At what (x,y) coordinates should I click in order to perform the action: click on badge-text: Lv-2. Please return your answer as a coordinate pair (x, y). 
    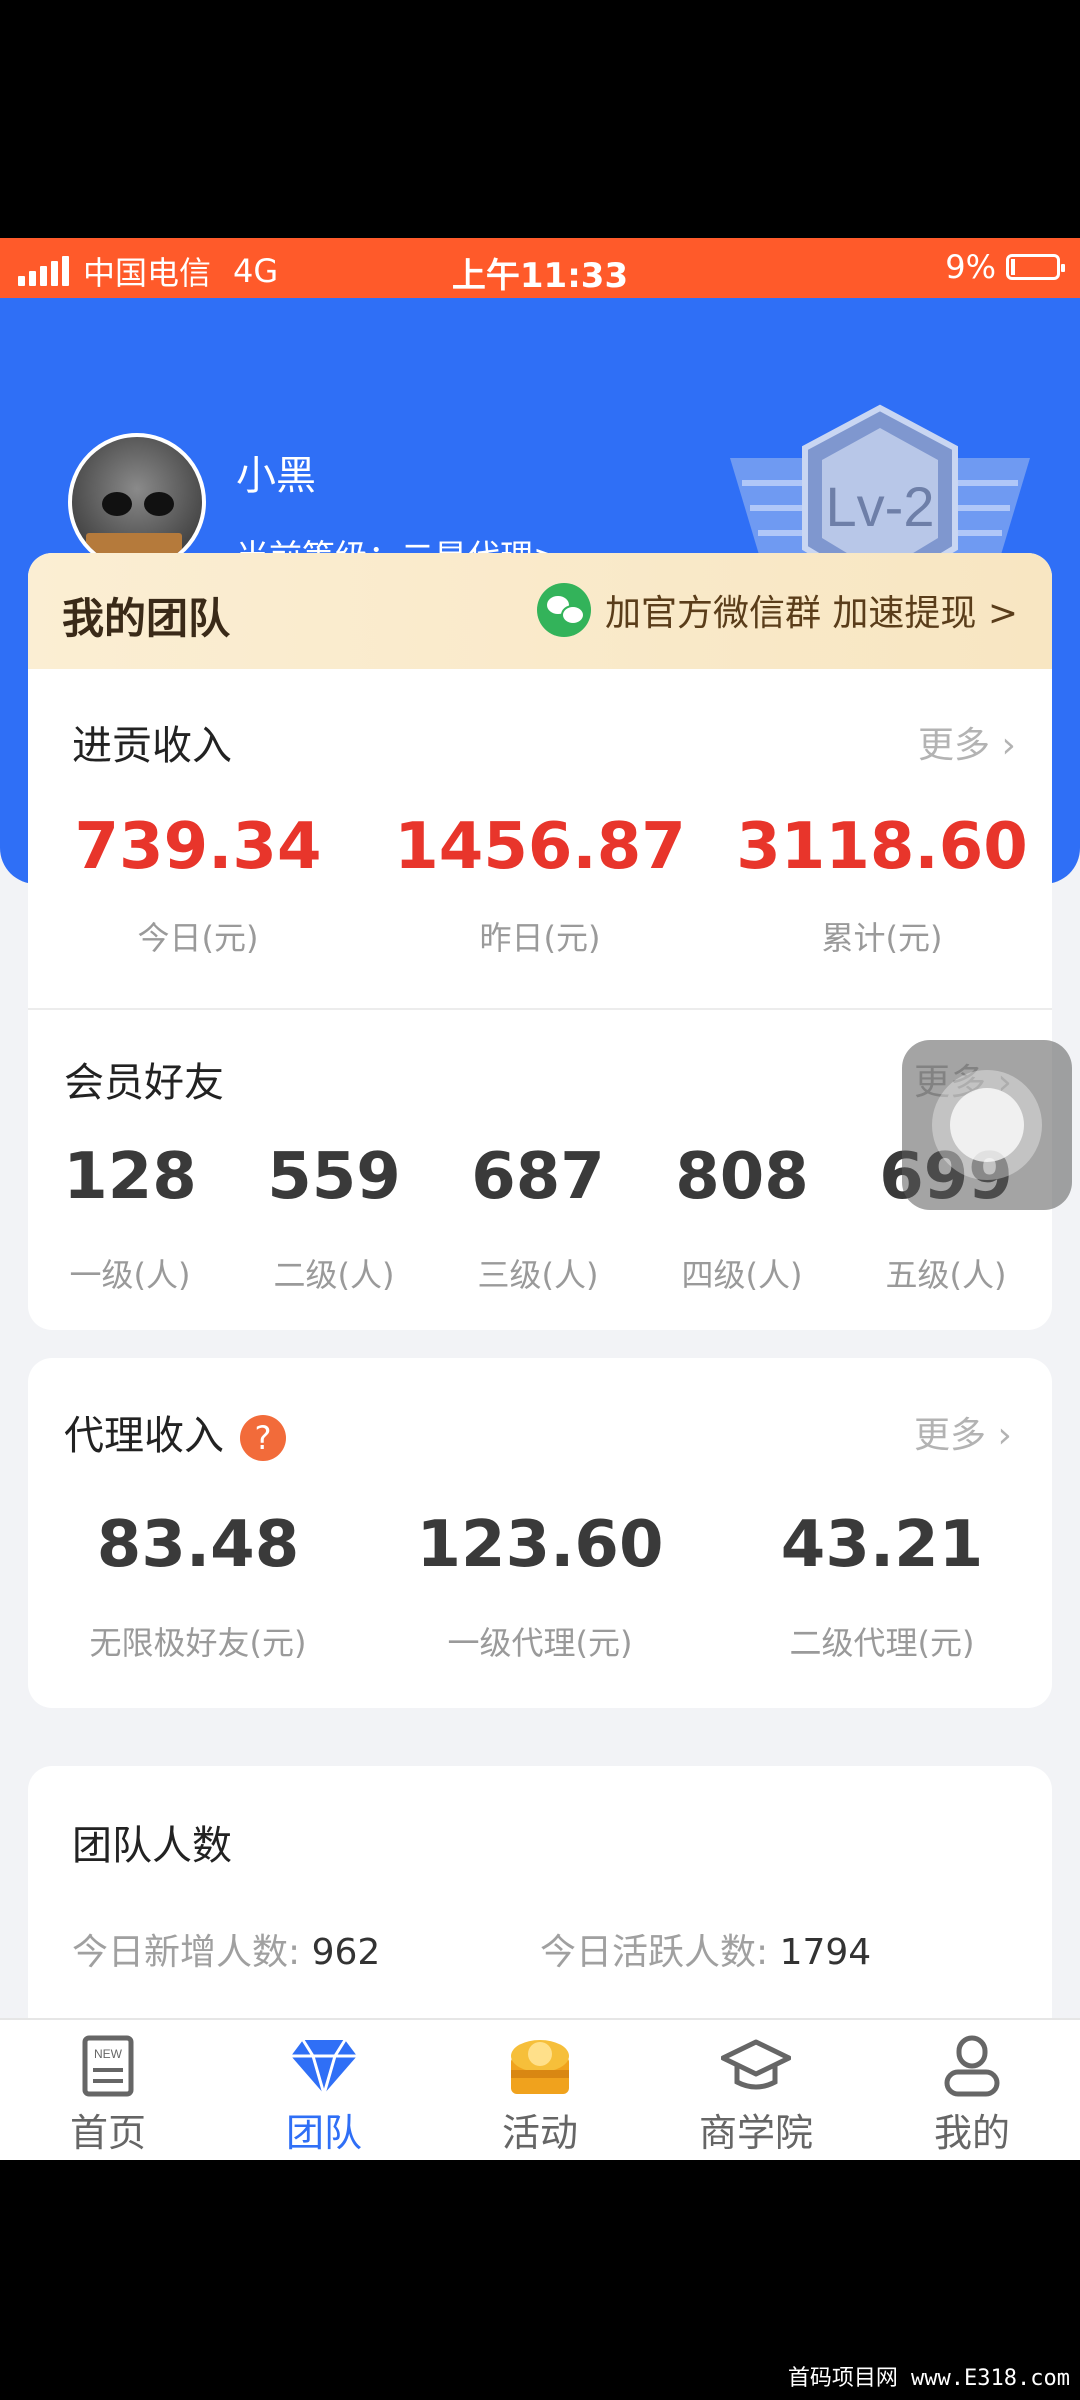
    Looking at the image, I should click on (880, 506).